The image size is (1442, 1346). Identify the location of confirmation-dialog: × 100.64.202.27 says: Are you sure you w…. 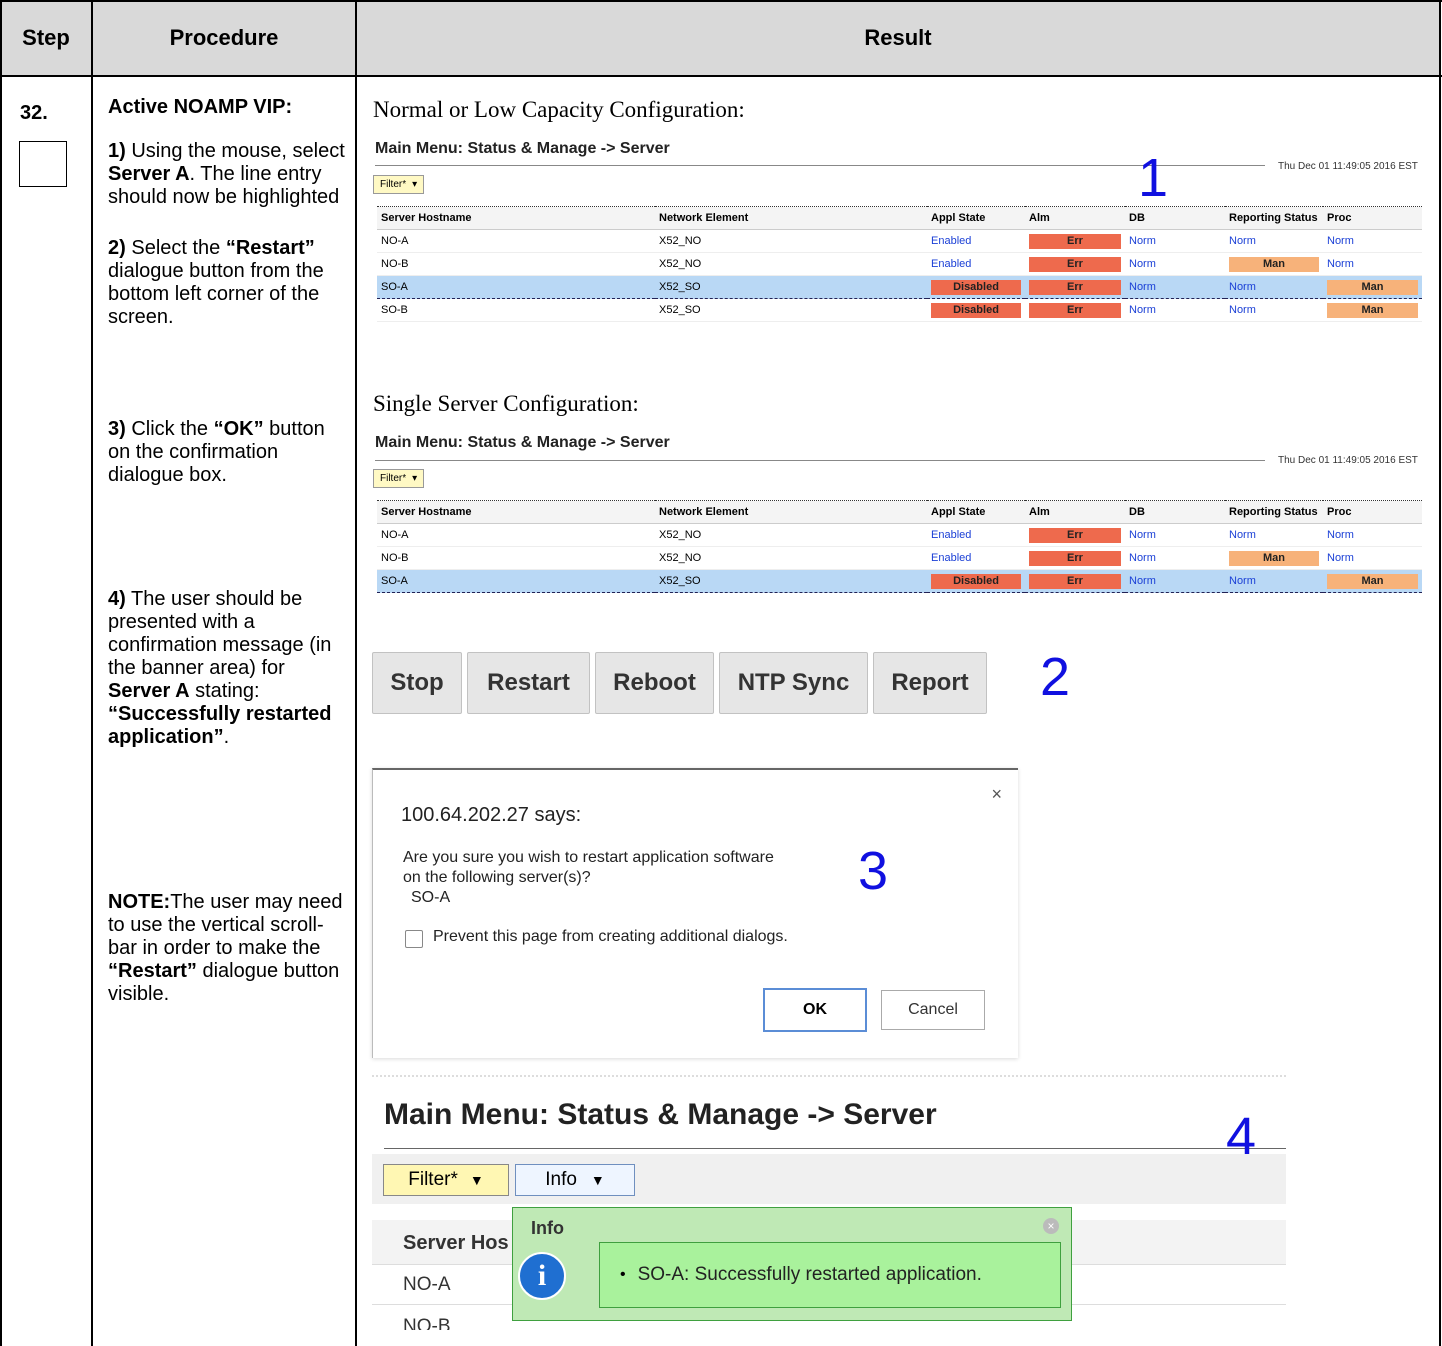
(695, 913).